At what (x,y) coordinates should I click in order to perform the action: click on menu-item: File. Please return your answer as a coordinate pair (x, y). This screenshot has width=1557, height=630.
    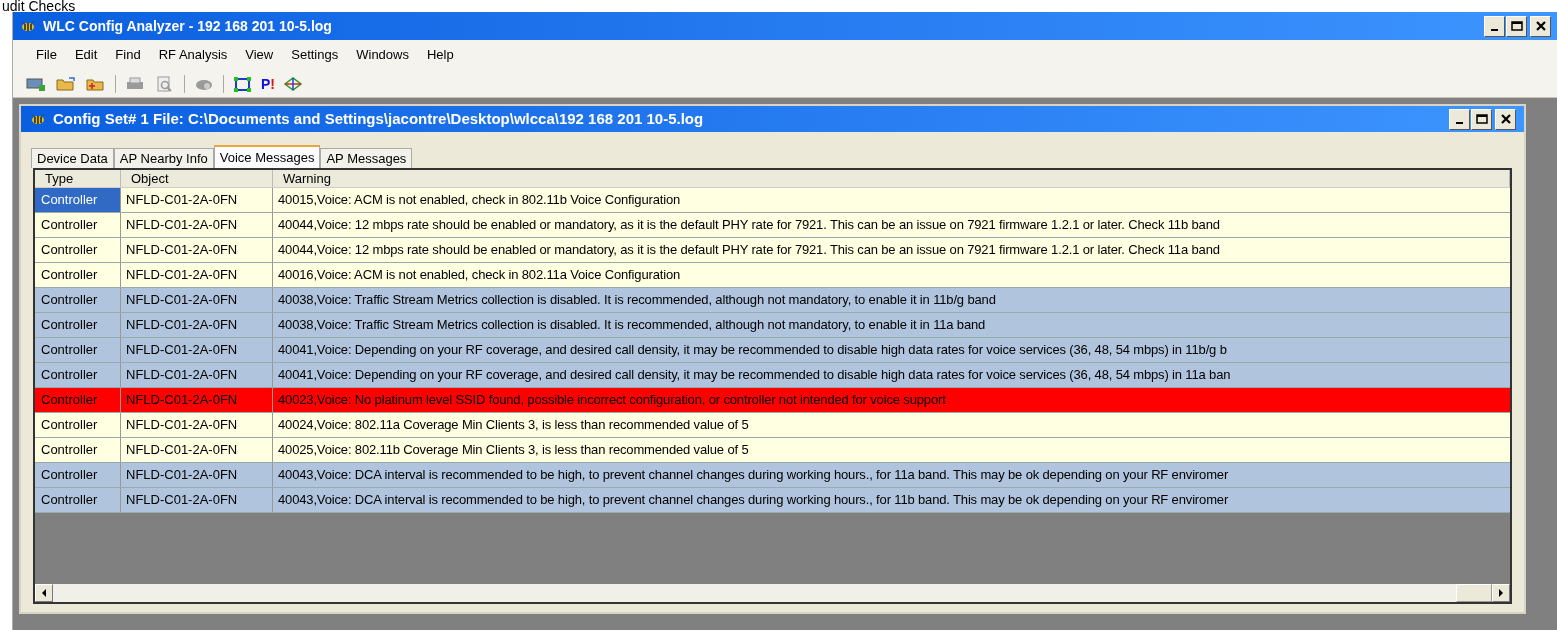
    Looking at the image, I should click on (46, 55).